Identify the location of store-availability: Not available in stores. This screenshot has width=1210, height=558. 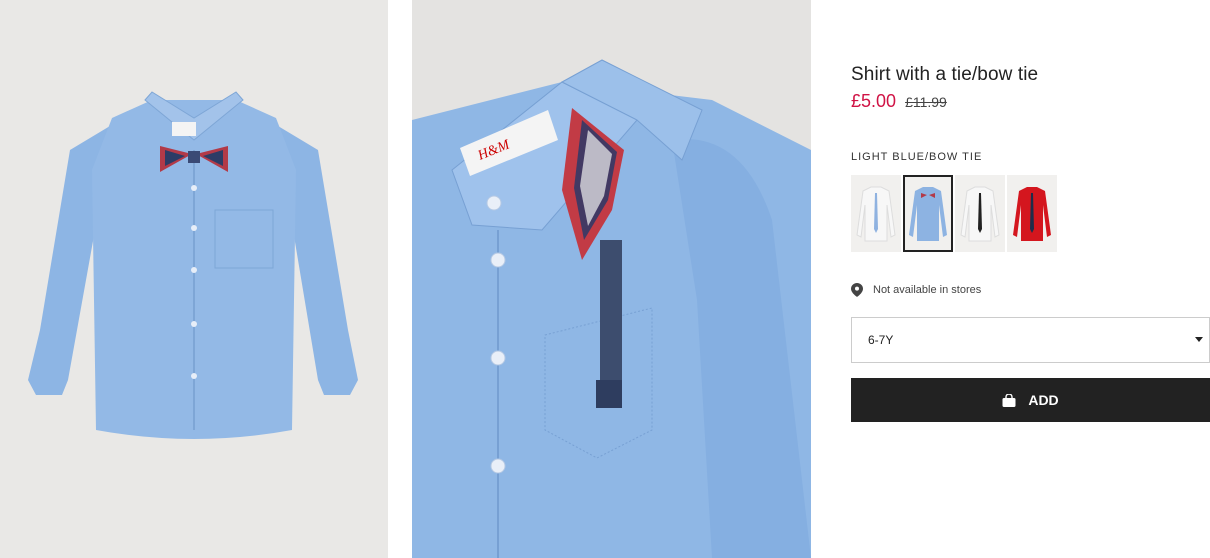
(916, 290).